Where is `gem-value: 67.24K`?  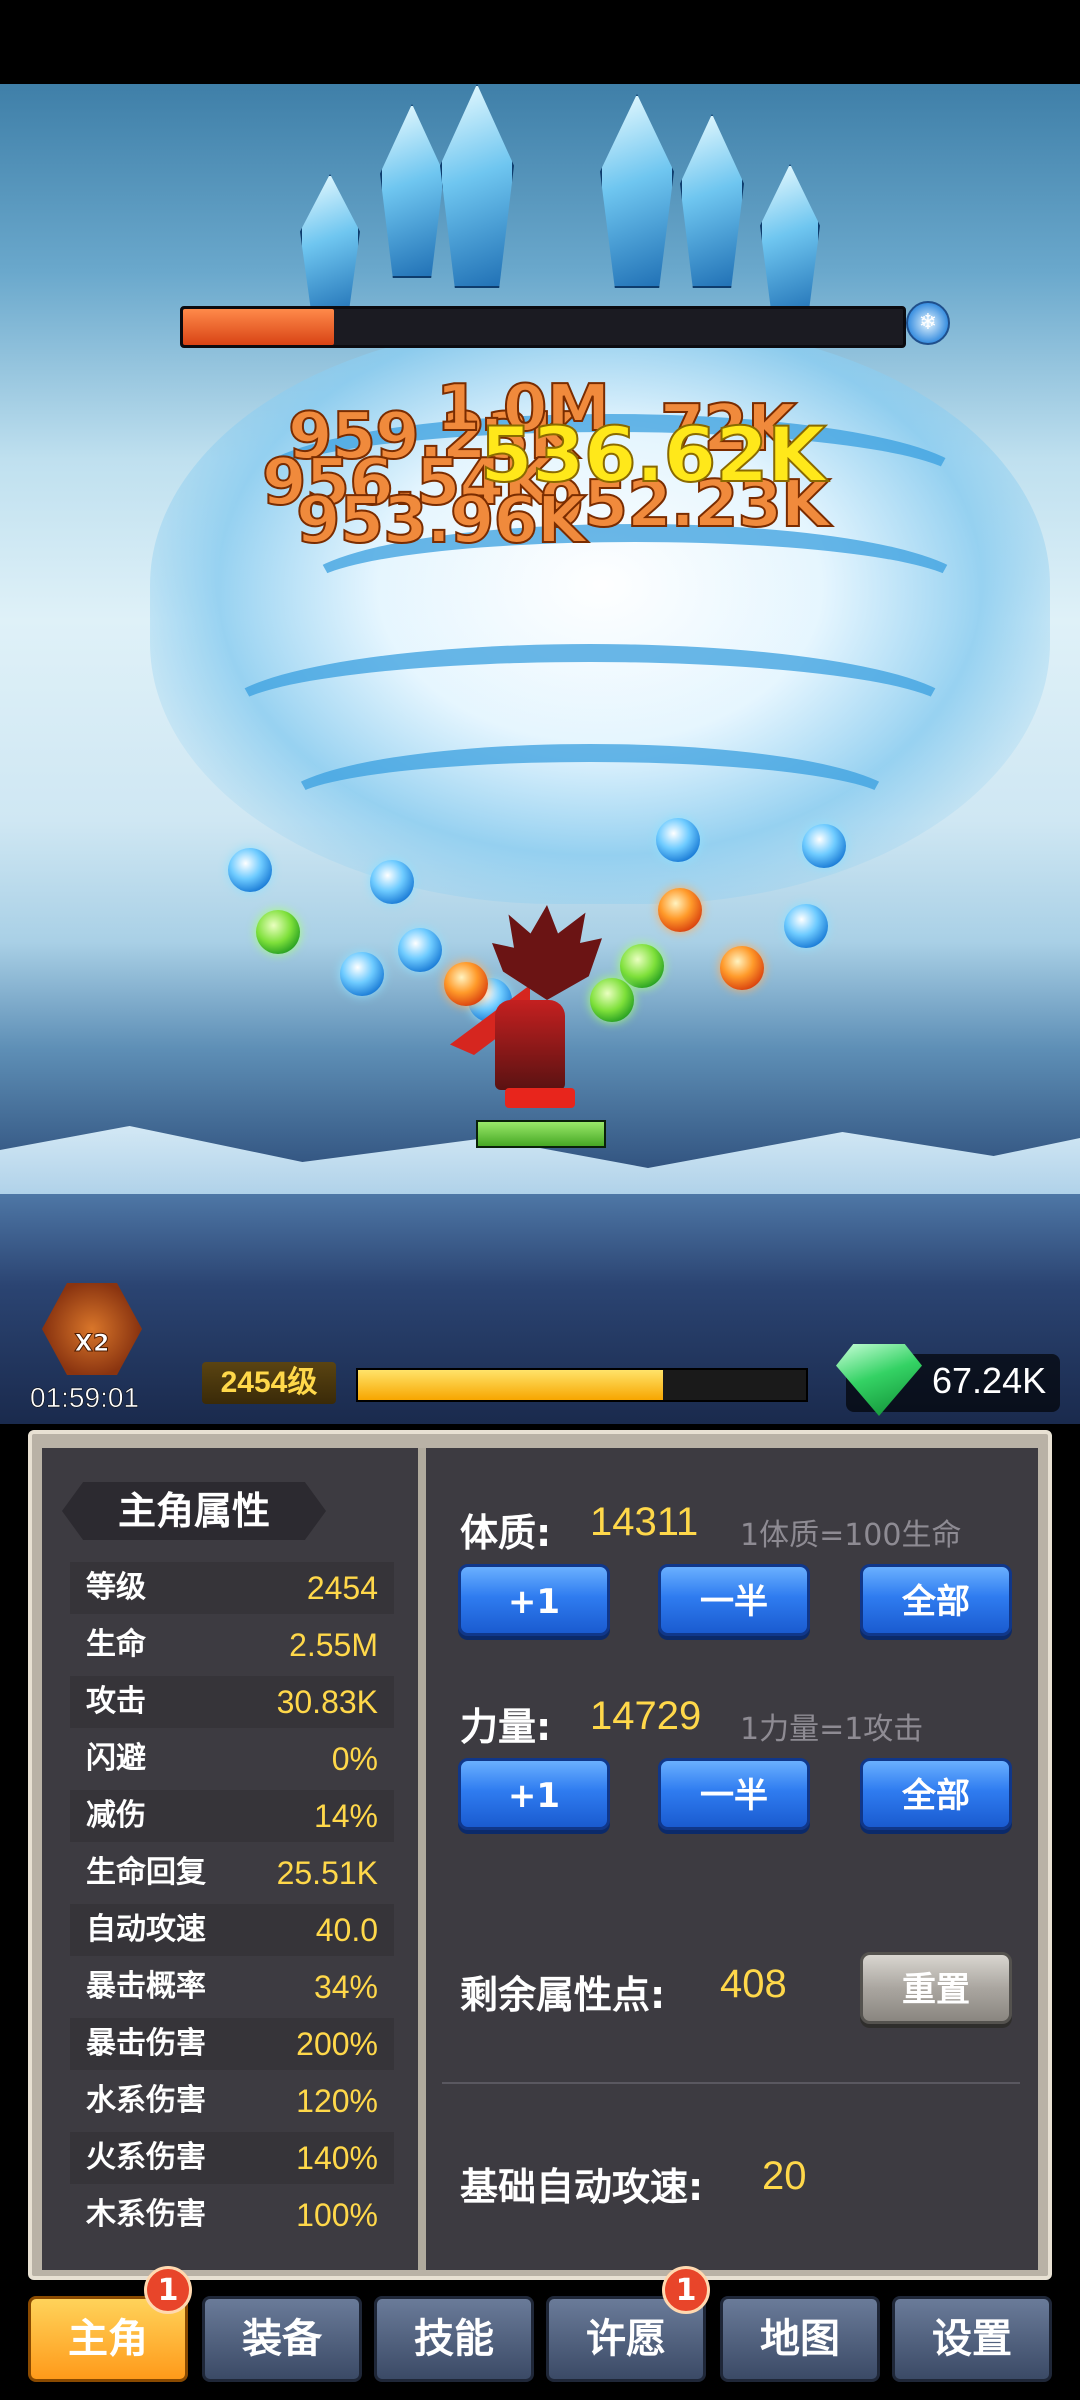 gem-value: 67.24K is located at coordinates (989, 1380).